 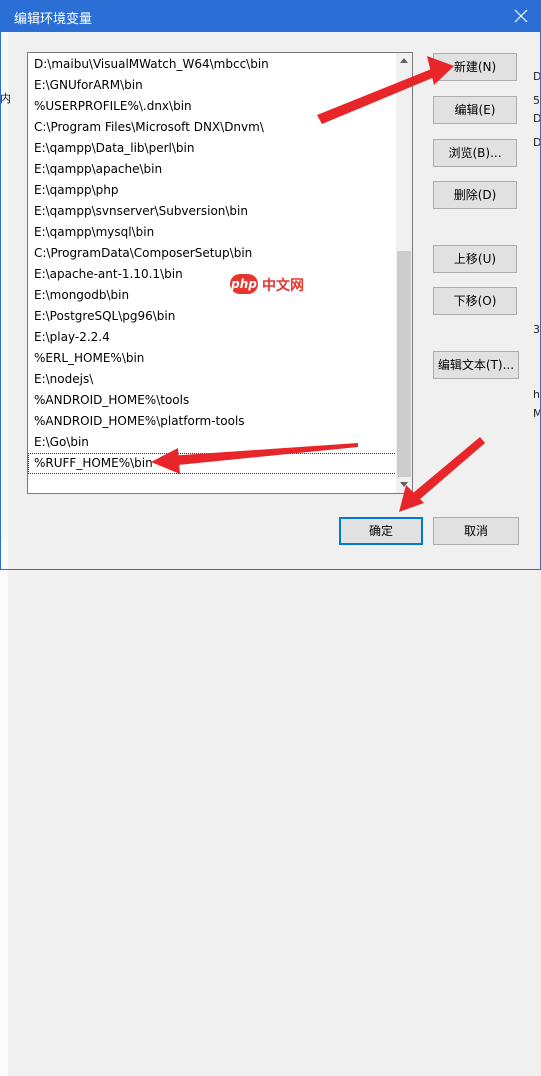 I want to click on path-list-item: %RUFF_HOME%\bin, so click(x=212, y=463).